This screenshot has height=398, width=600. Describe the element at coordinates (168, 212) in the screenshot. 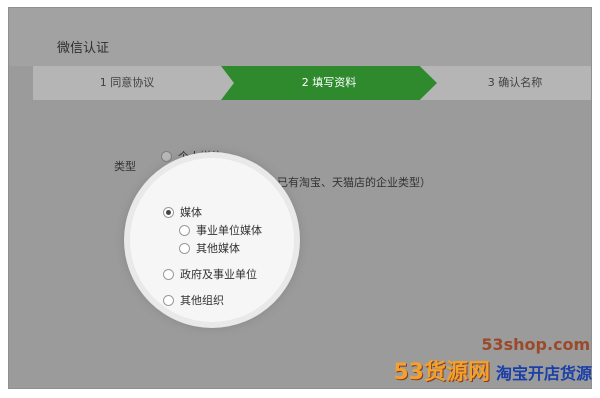

I see `radio-selected-icon` at that location.